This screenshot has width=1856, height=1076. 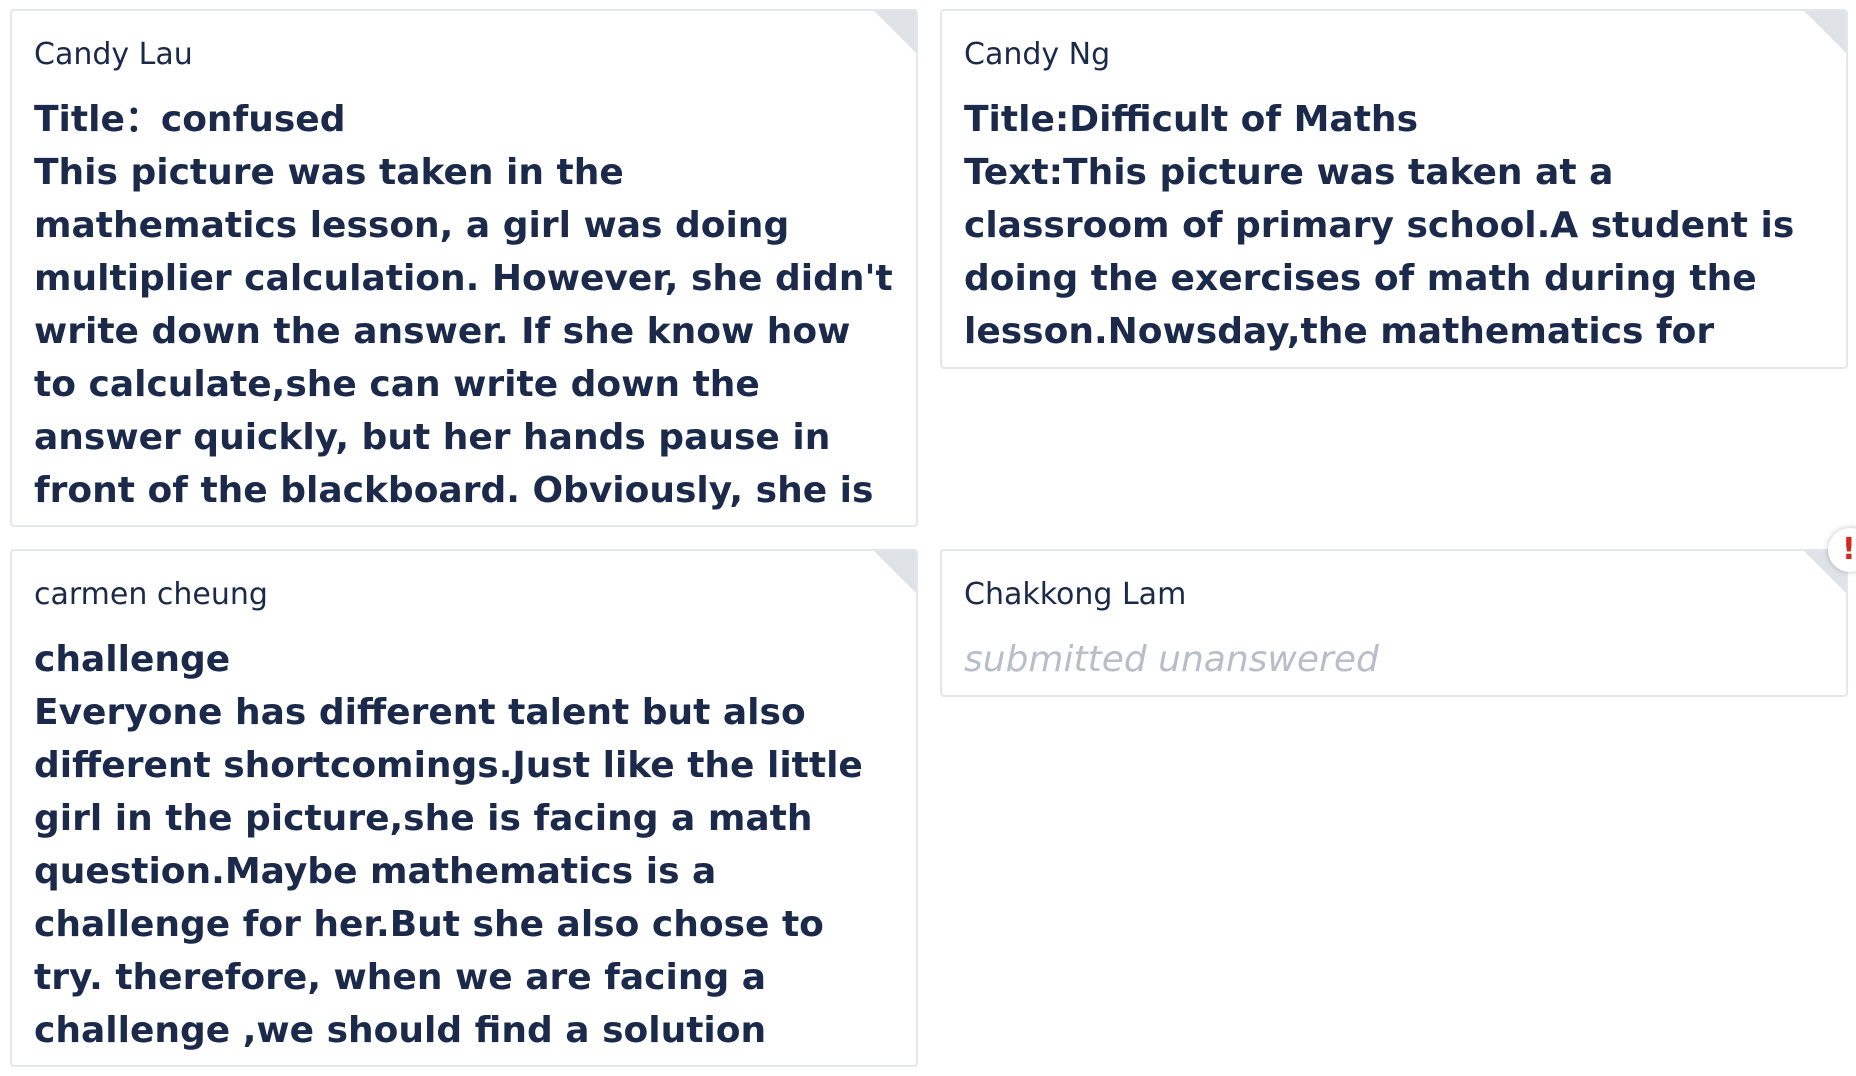 I want to click on author-name: Candy Ng, so click(x=1037, y=54).